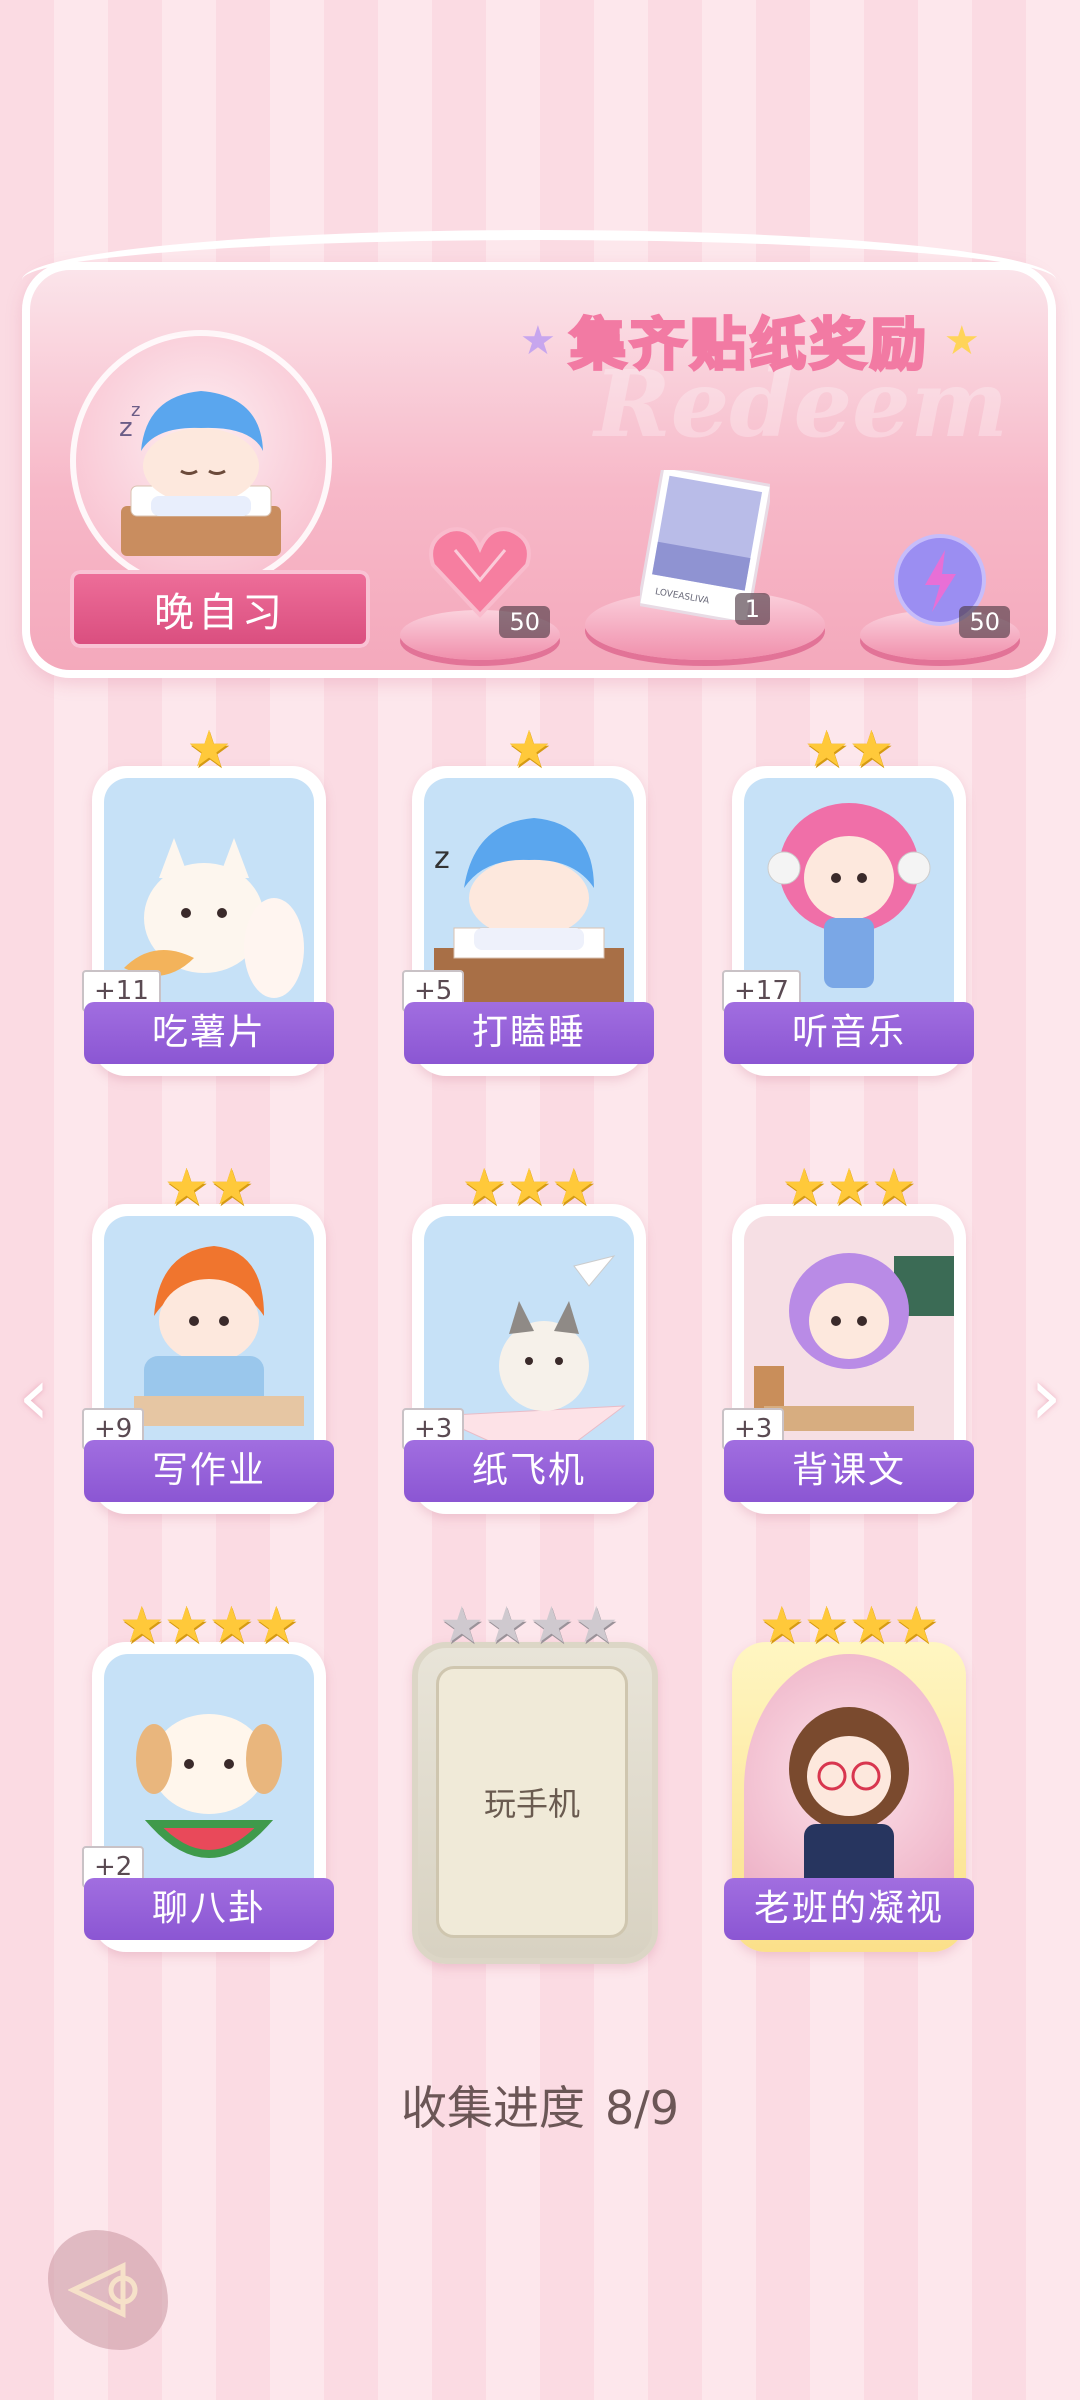 Image resolution: width=1080 pixels, height=2400 pixels. I want to click on task-avatar: z z, so click(201, 461).